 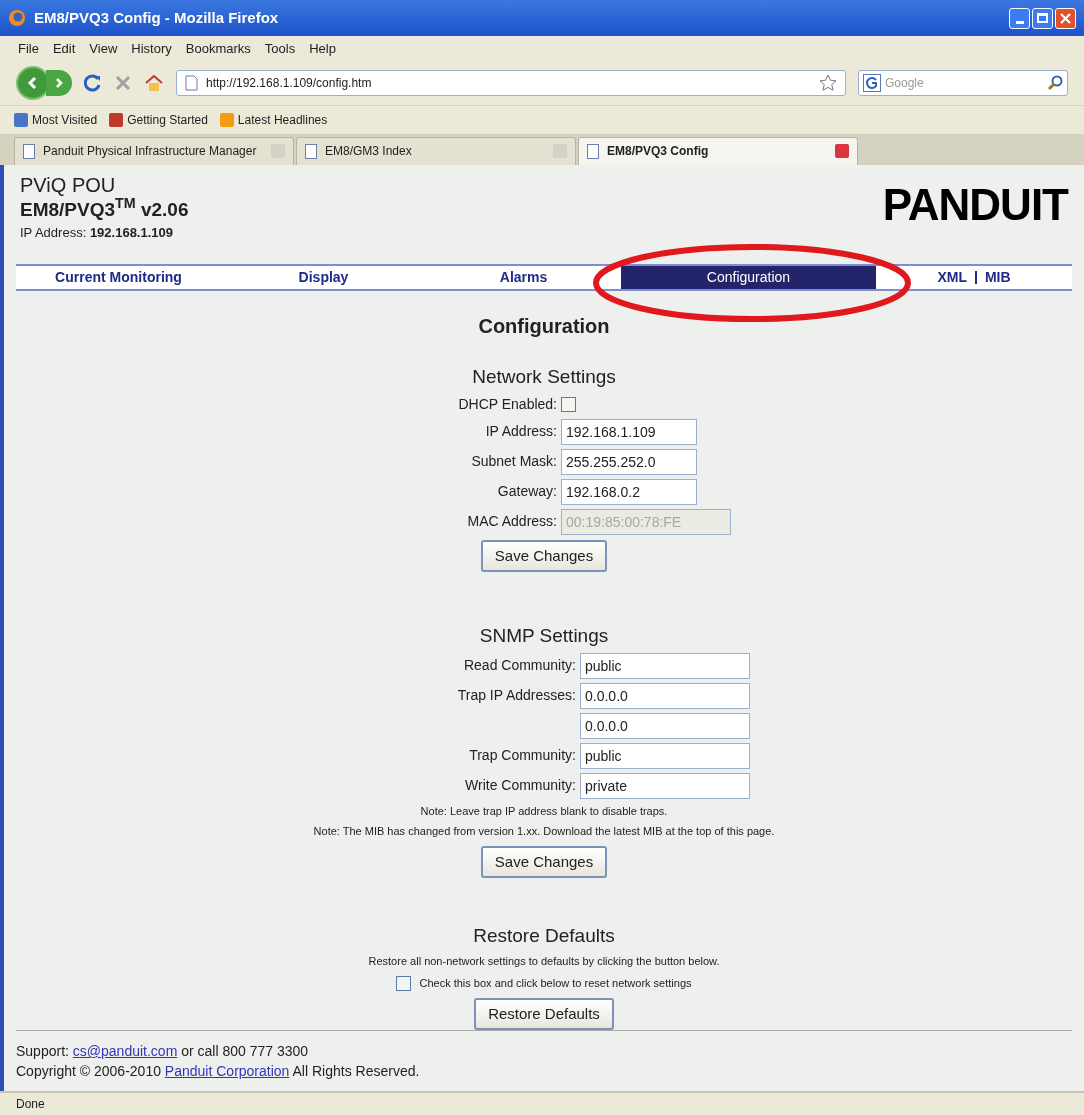 I want to click on form-button: Restore Defaults, so click(x=544, y=1013).